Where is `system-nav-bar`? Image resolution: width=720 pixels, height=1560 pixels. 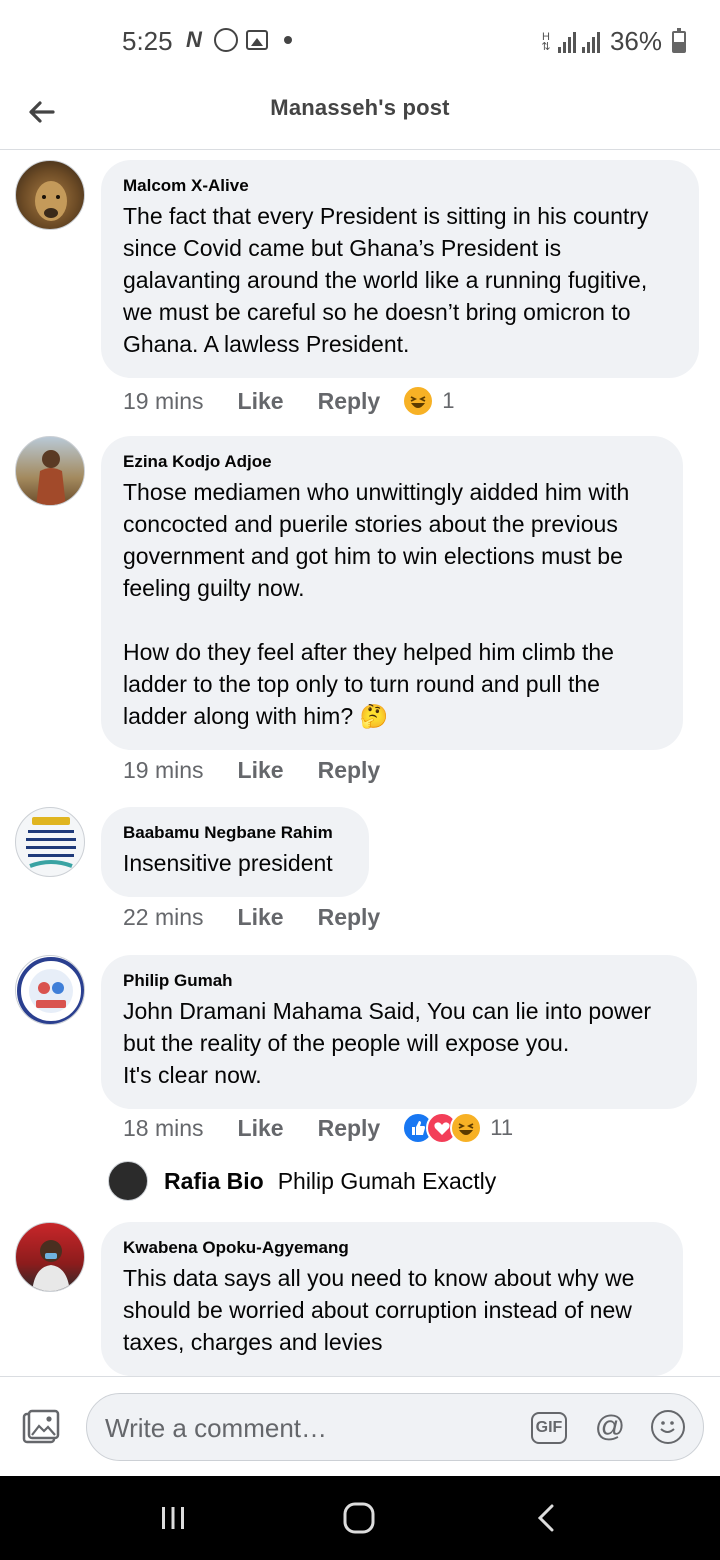
system-nav-bar is located at coordinates (360, 1518).